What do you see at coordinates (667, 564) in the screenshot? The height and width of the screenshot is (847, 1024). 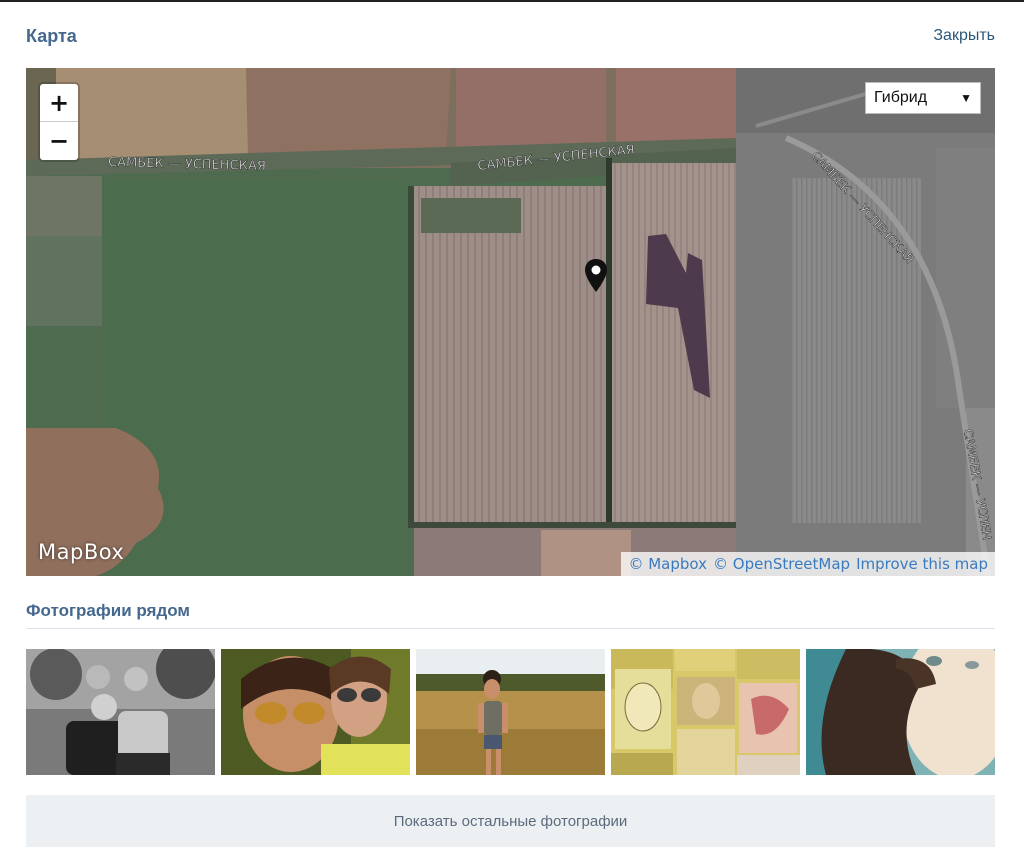 I see `mapbox-attribution-link: © Mapbox` at bounding box center [667, 564].